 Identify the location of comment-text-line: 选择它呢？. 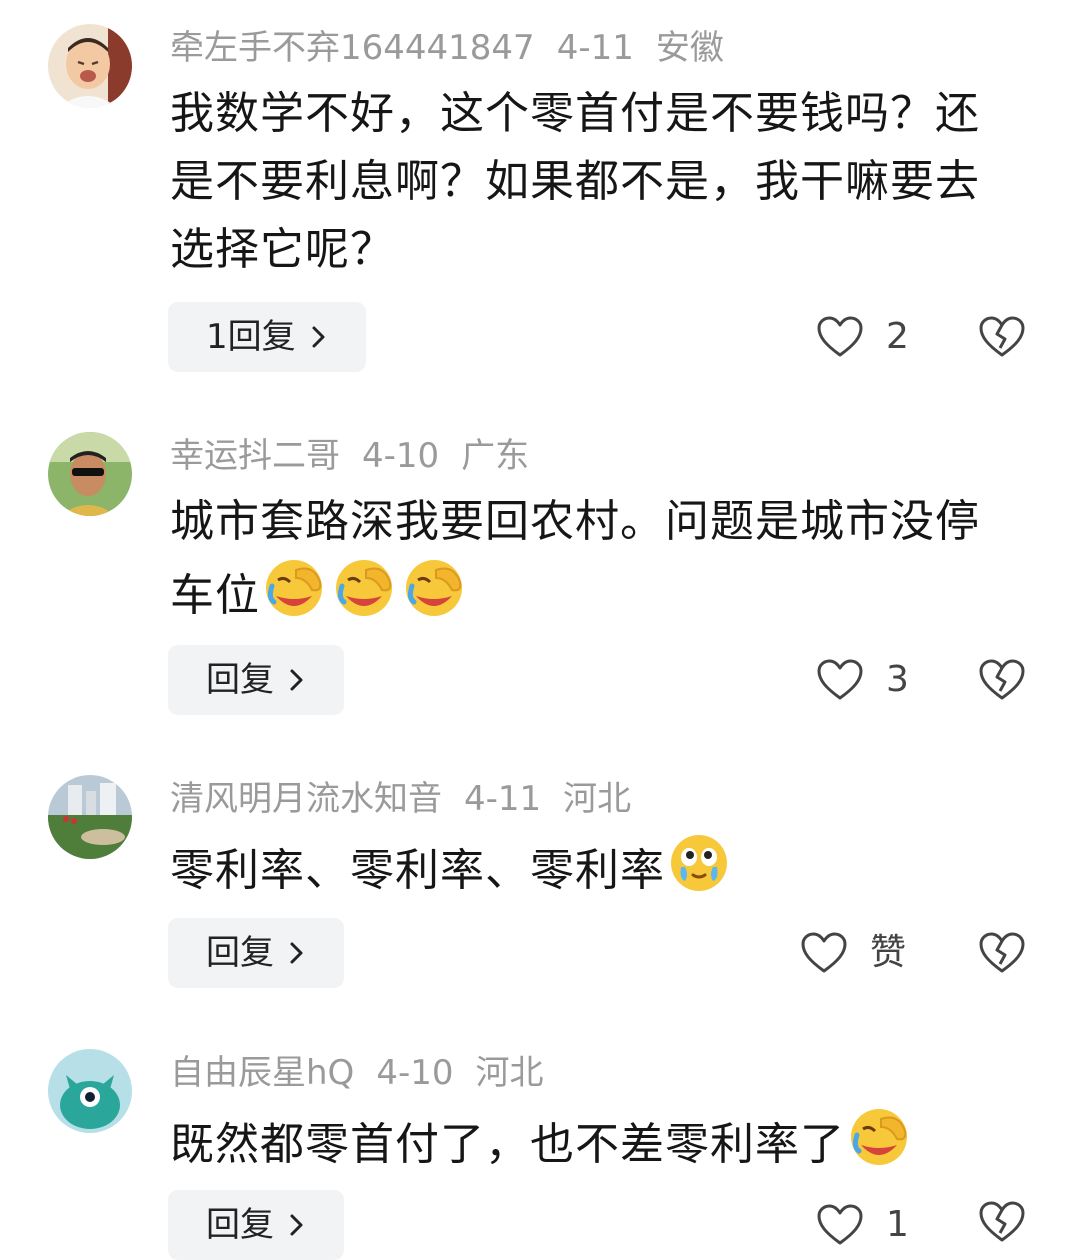
(282, 249).